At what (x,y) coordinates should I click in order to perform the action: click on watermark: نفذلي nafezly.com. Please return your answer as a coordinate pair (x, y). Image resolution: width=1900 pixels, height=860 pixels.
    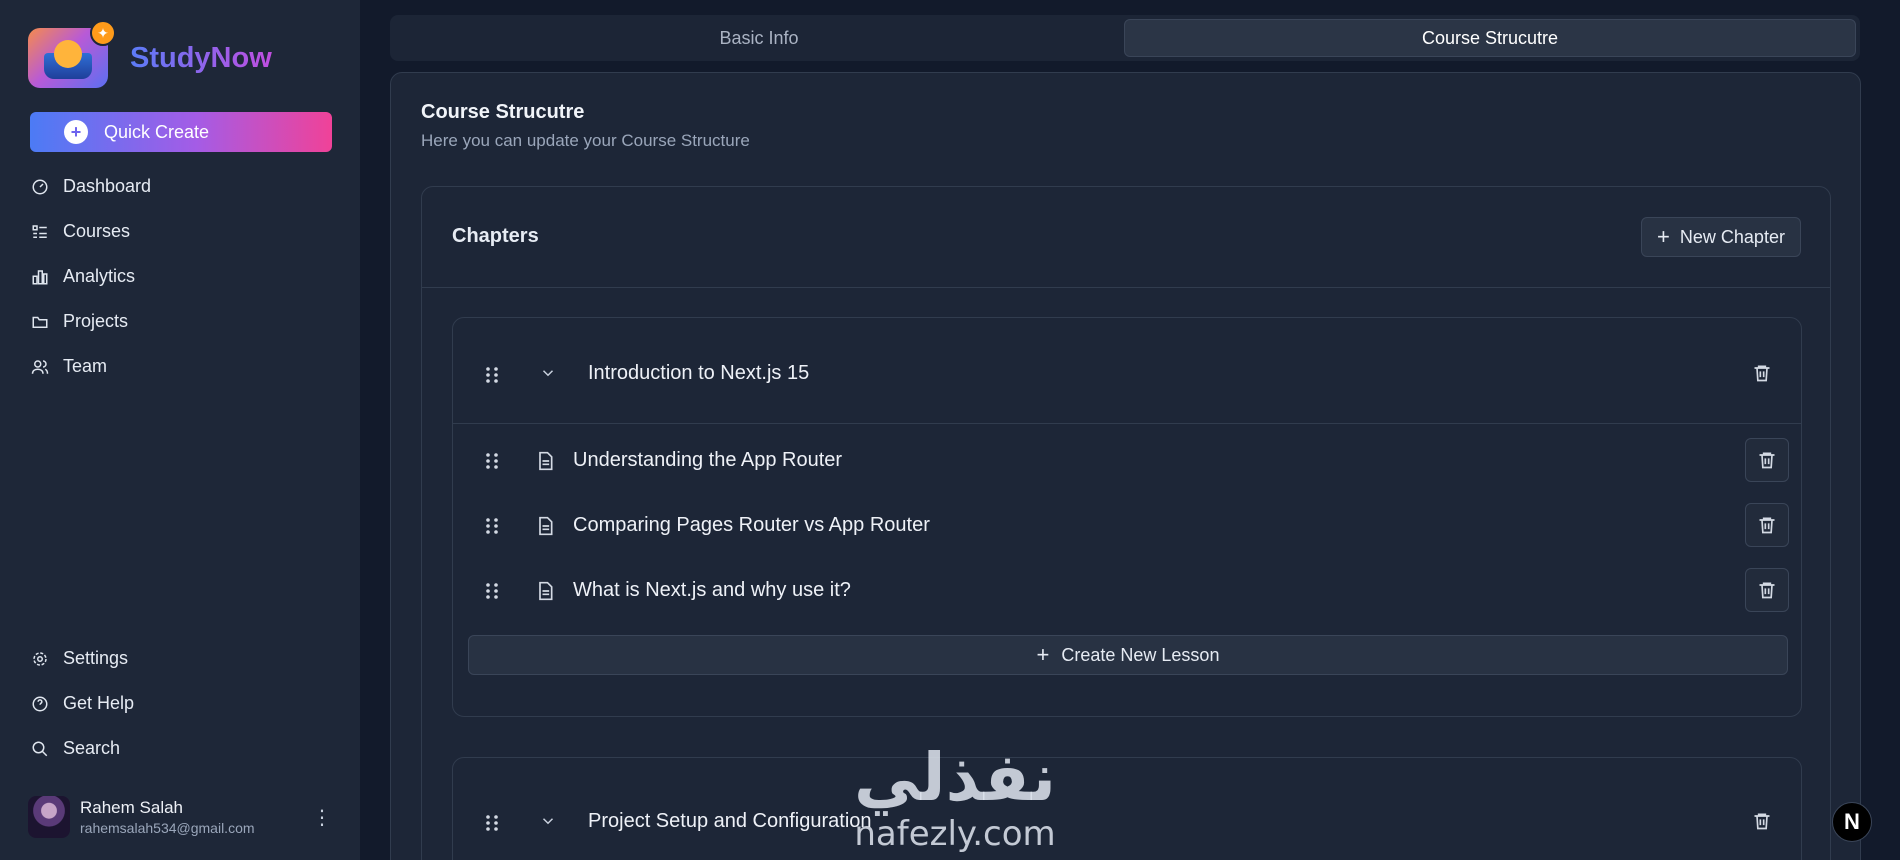
    Looking at the image, I should click on (955, 800).